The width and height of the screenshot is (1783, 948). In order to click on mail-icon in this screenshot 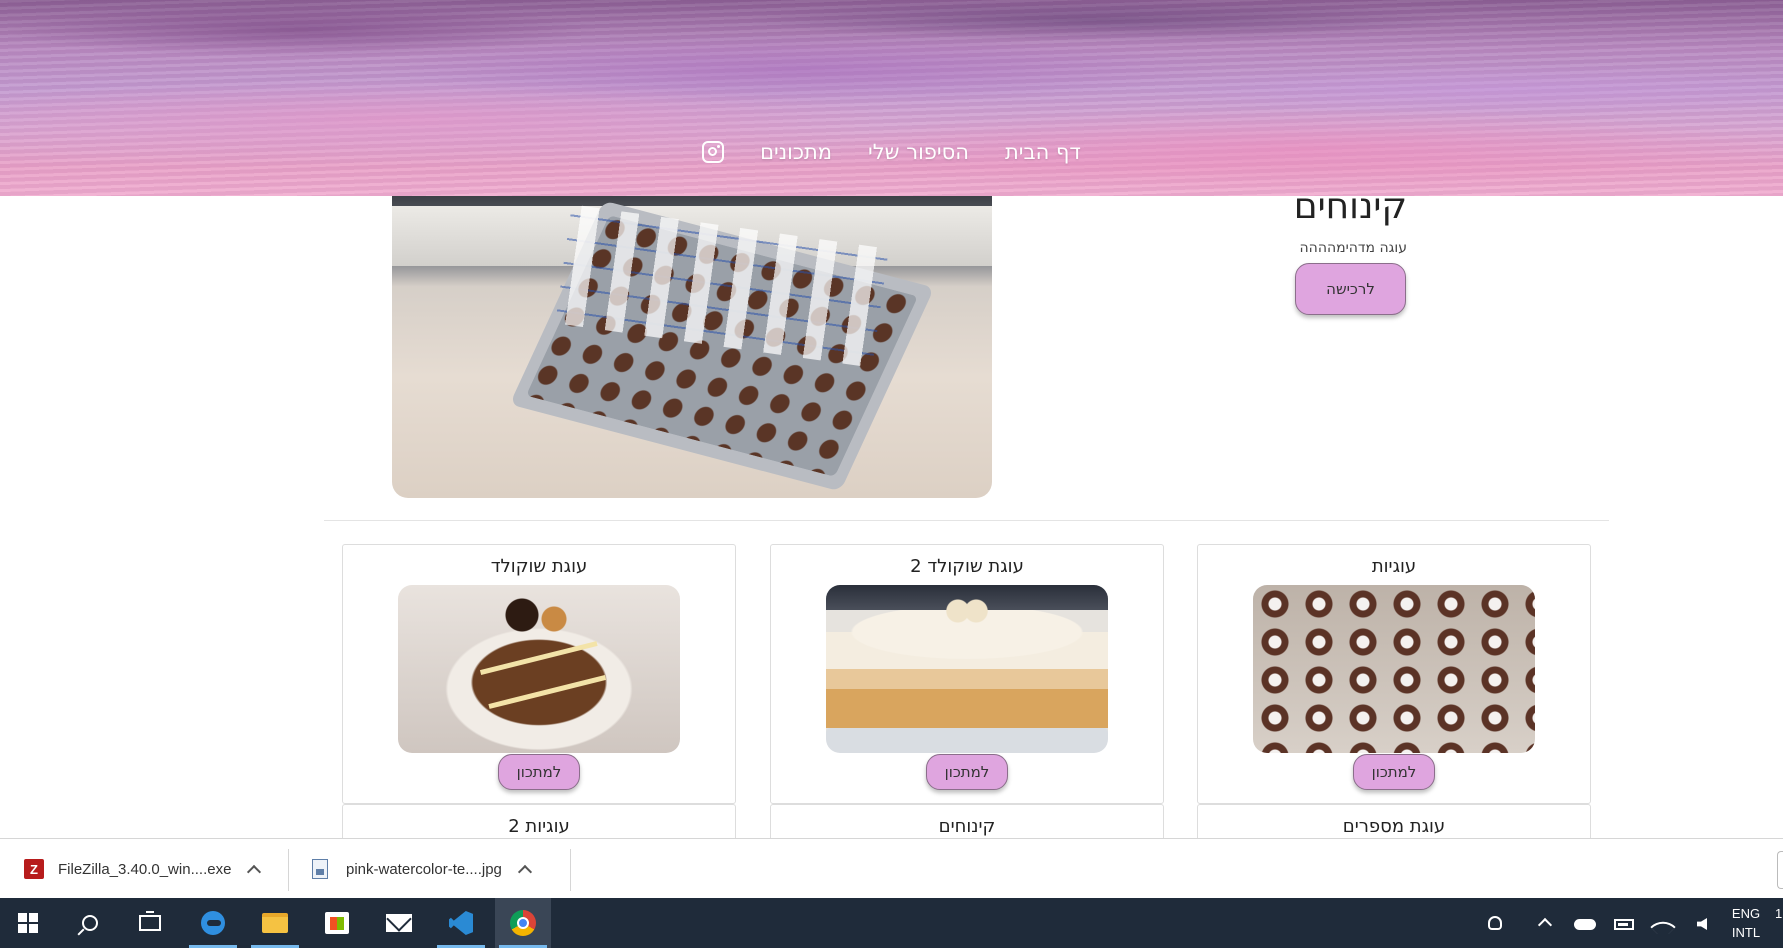, I will do `click(399, 923)`.